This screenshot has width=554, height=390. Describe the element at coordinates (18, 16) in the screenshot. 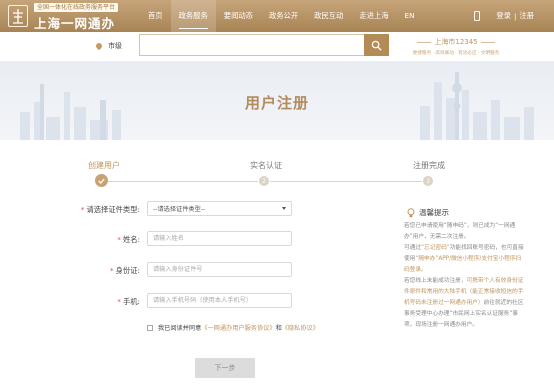

I see `logo-icon` at that location.